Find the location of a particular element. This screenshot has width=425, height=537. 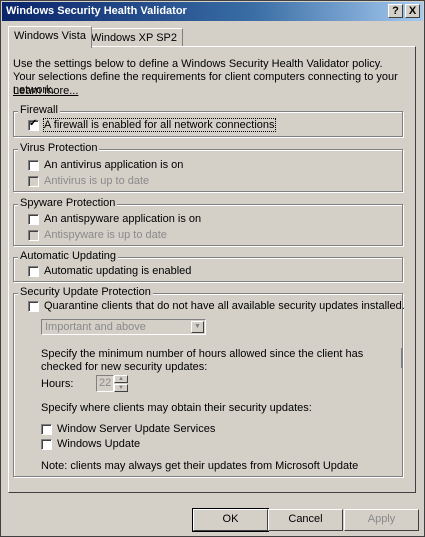

tab-windows-xp-sp2: Windows XP SP2 is located at coordinates (134, 38).